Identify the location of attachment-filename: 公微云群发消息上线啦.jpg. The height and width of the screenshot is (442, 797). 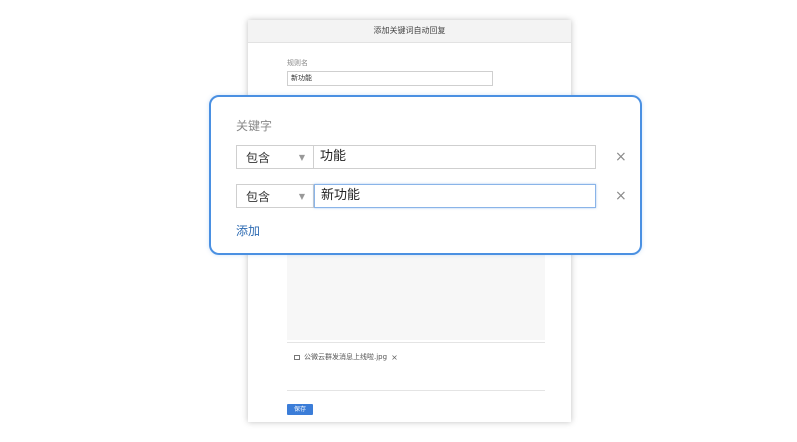
(346, 357).